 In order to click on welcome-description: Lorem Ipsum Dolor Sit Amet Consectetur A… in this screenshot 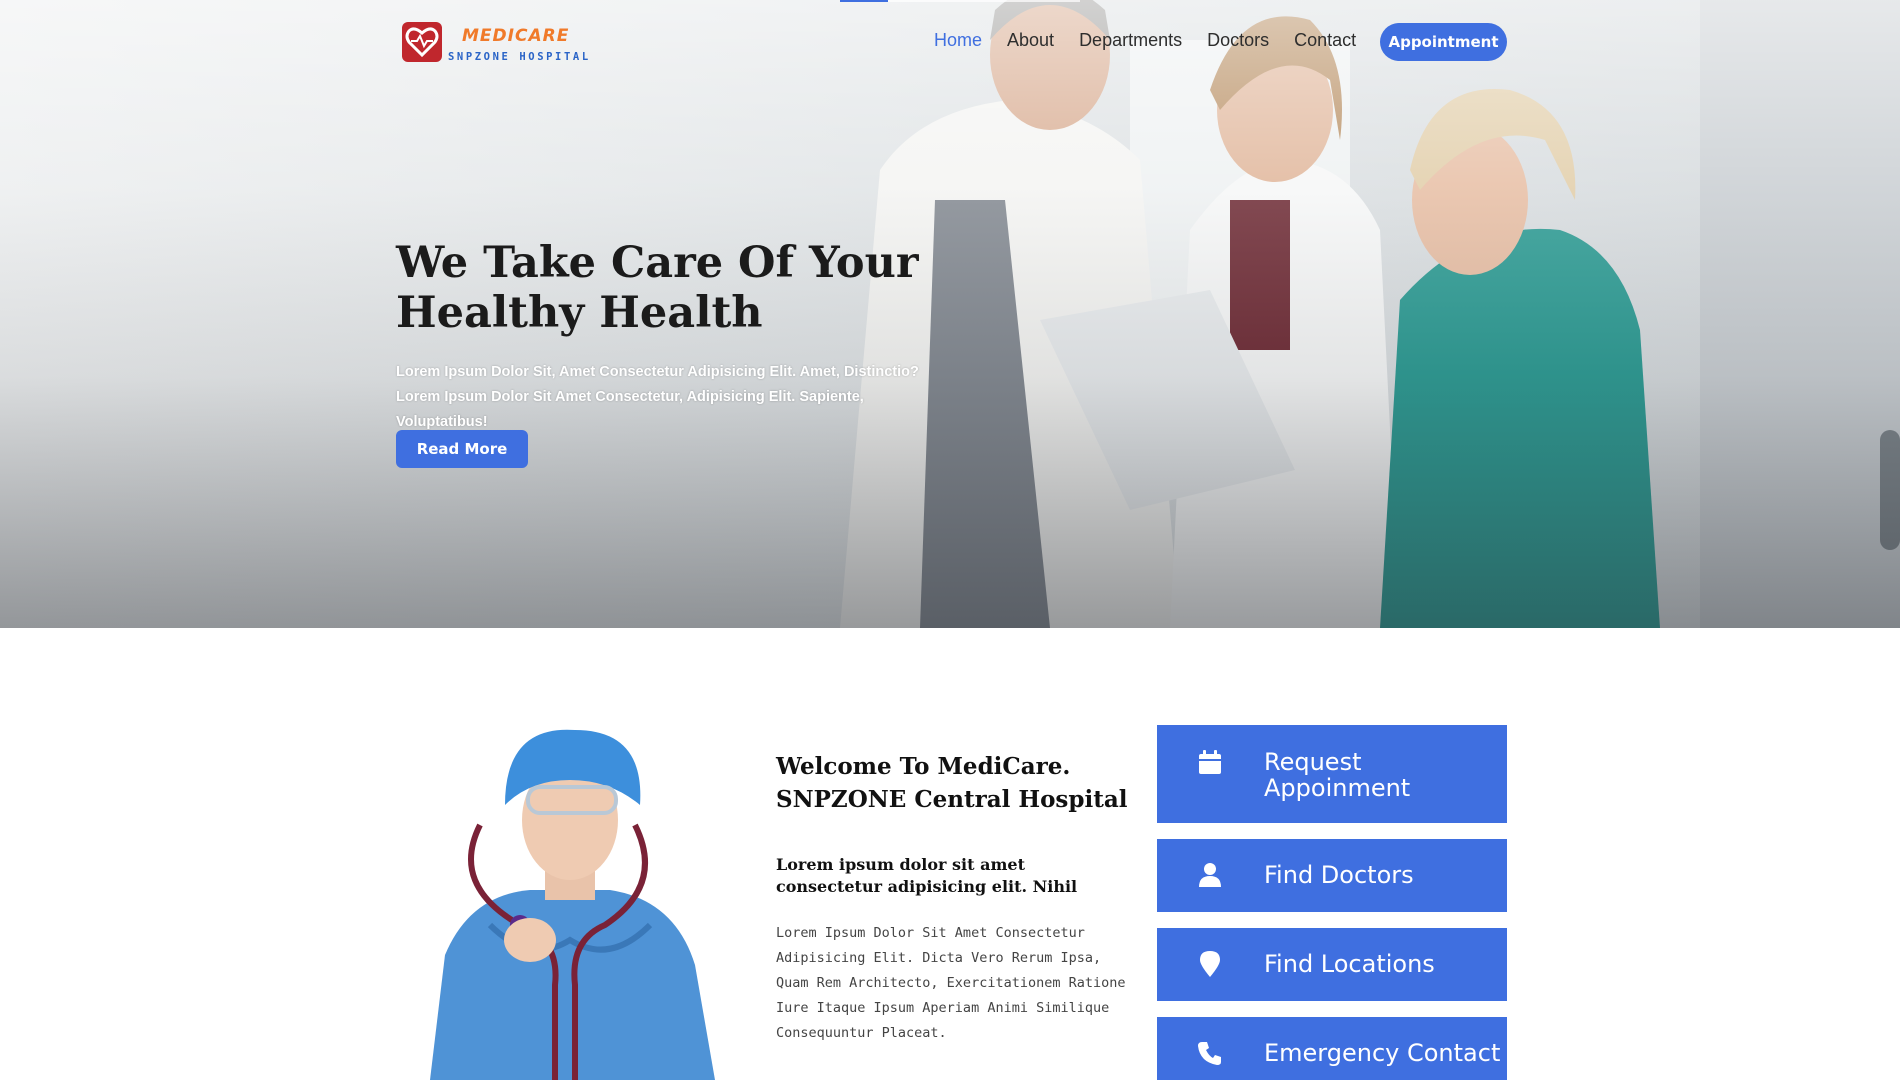, I will do `click(951, 983)`.